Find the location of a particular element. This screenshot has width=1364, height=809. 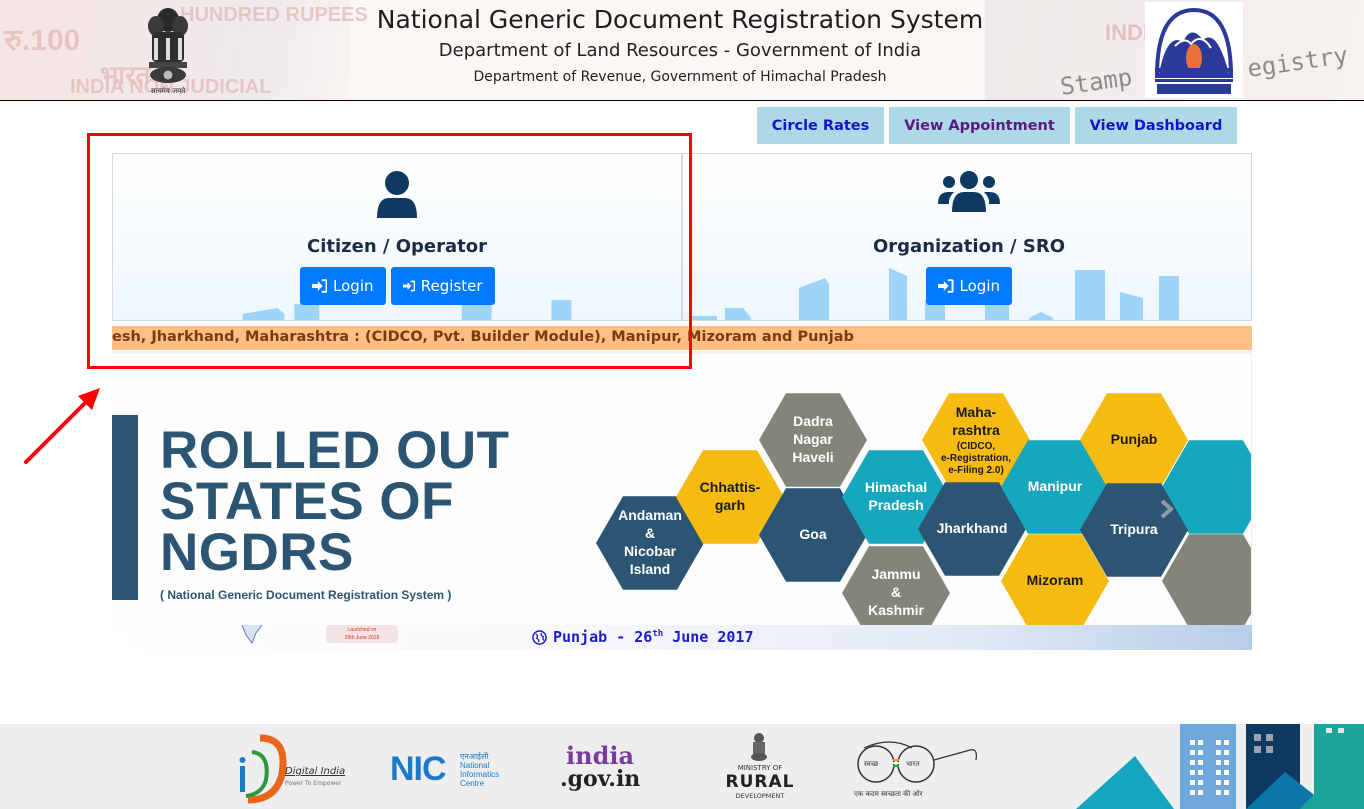

state-name: Island is located at coordinates (650, 569).